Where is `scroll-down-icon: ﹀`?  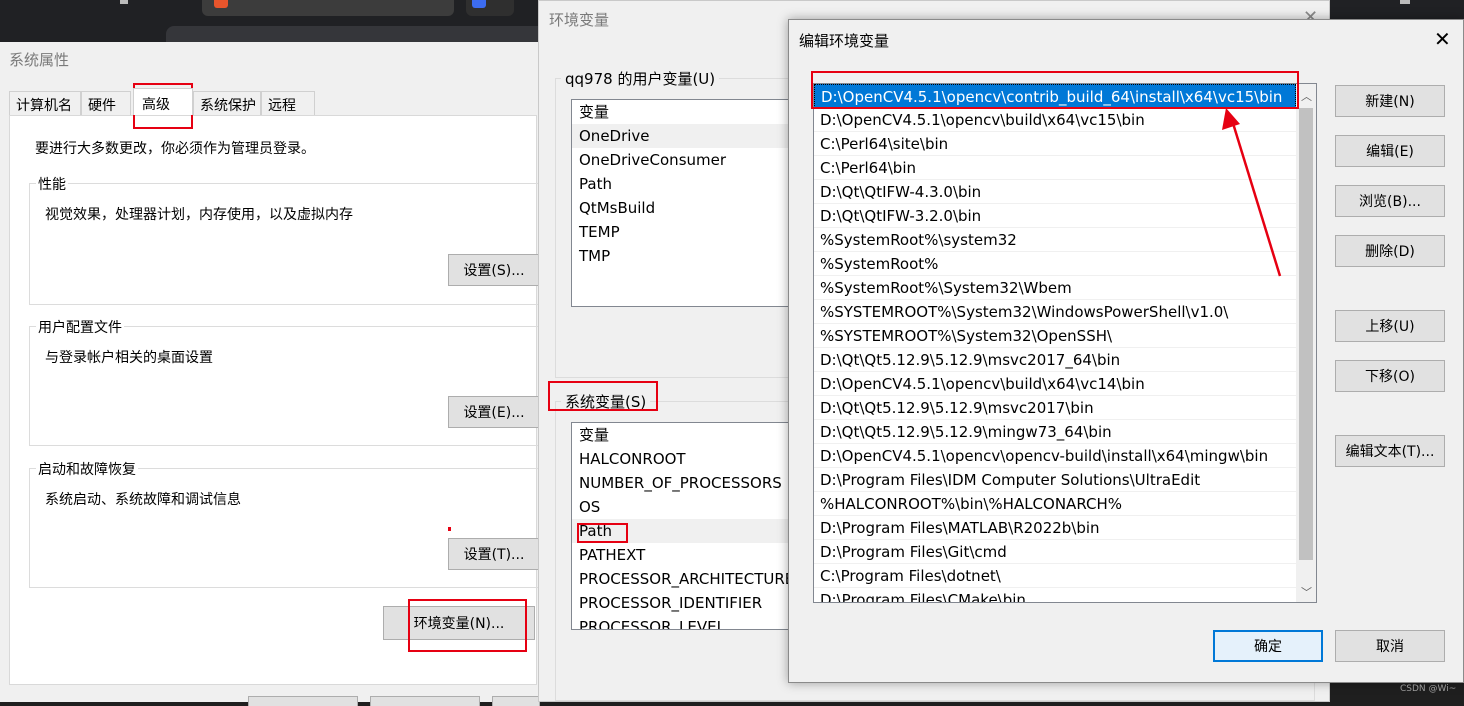 scroll-down-icon: ﹀ is located at coordinates (1306, 592).